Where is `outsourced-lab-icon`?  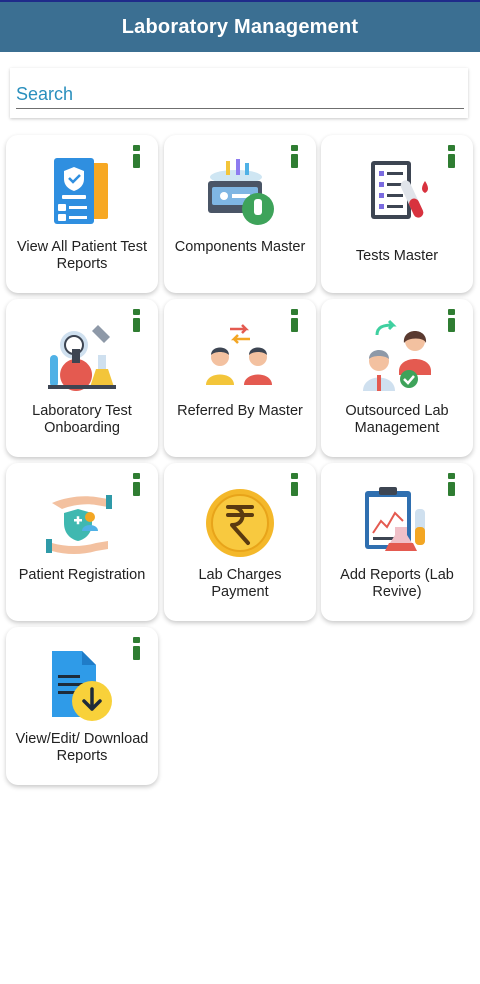
outsourced-lab-icon is located at coordinates (397, 355).